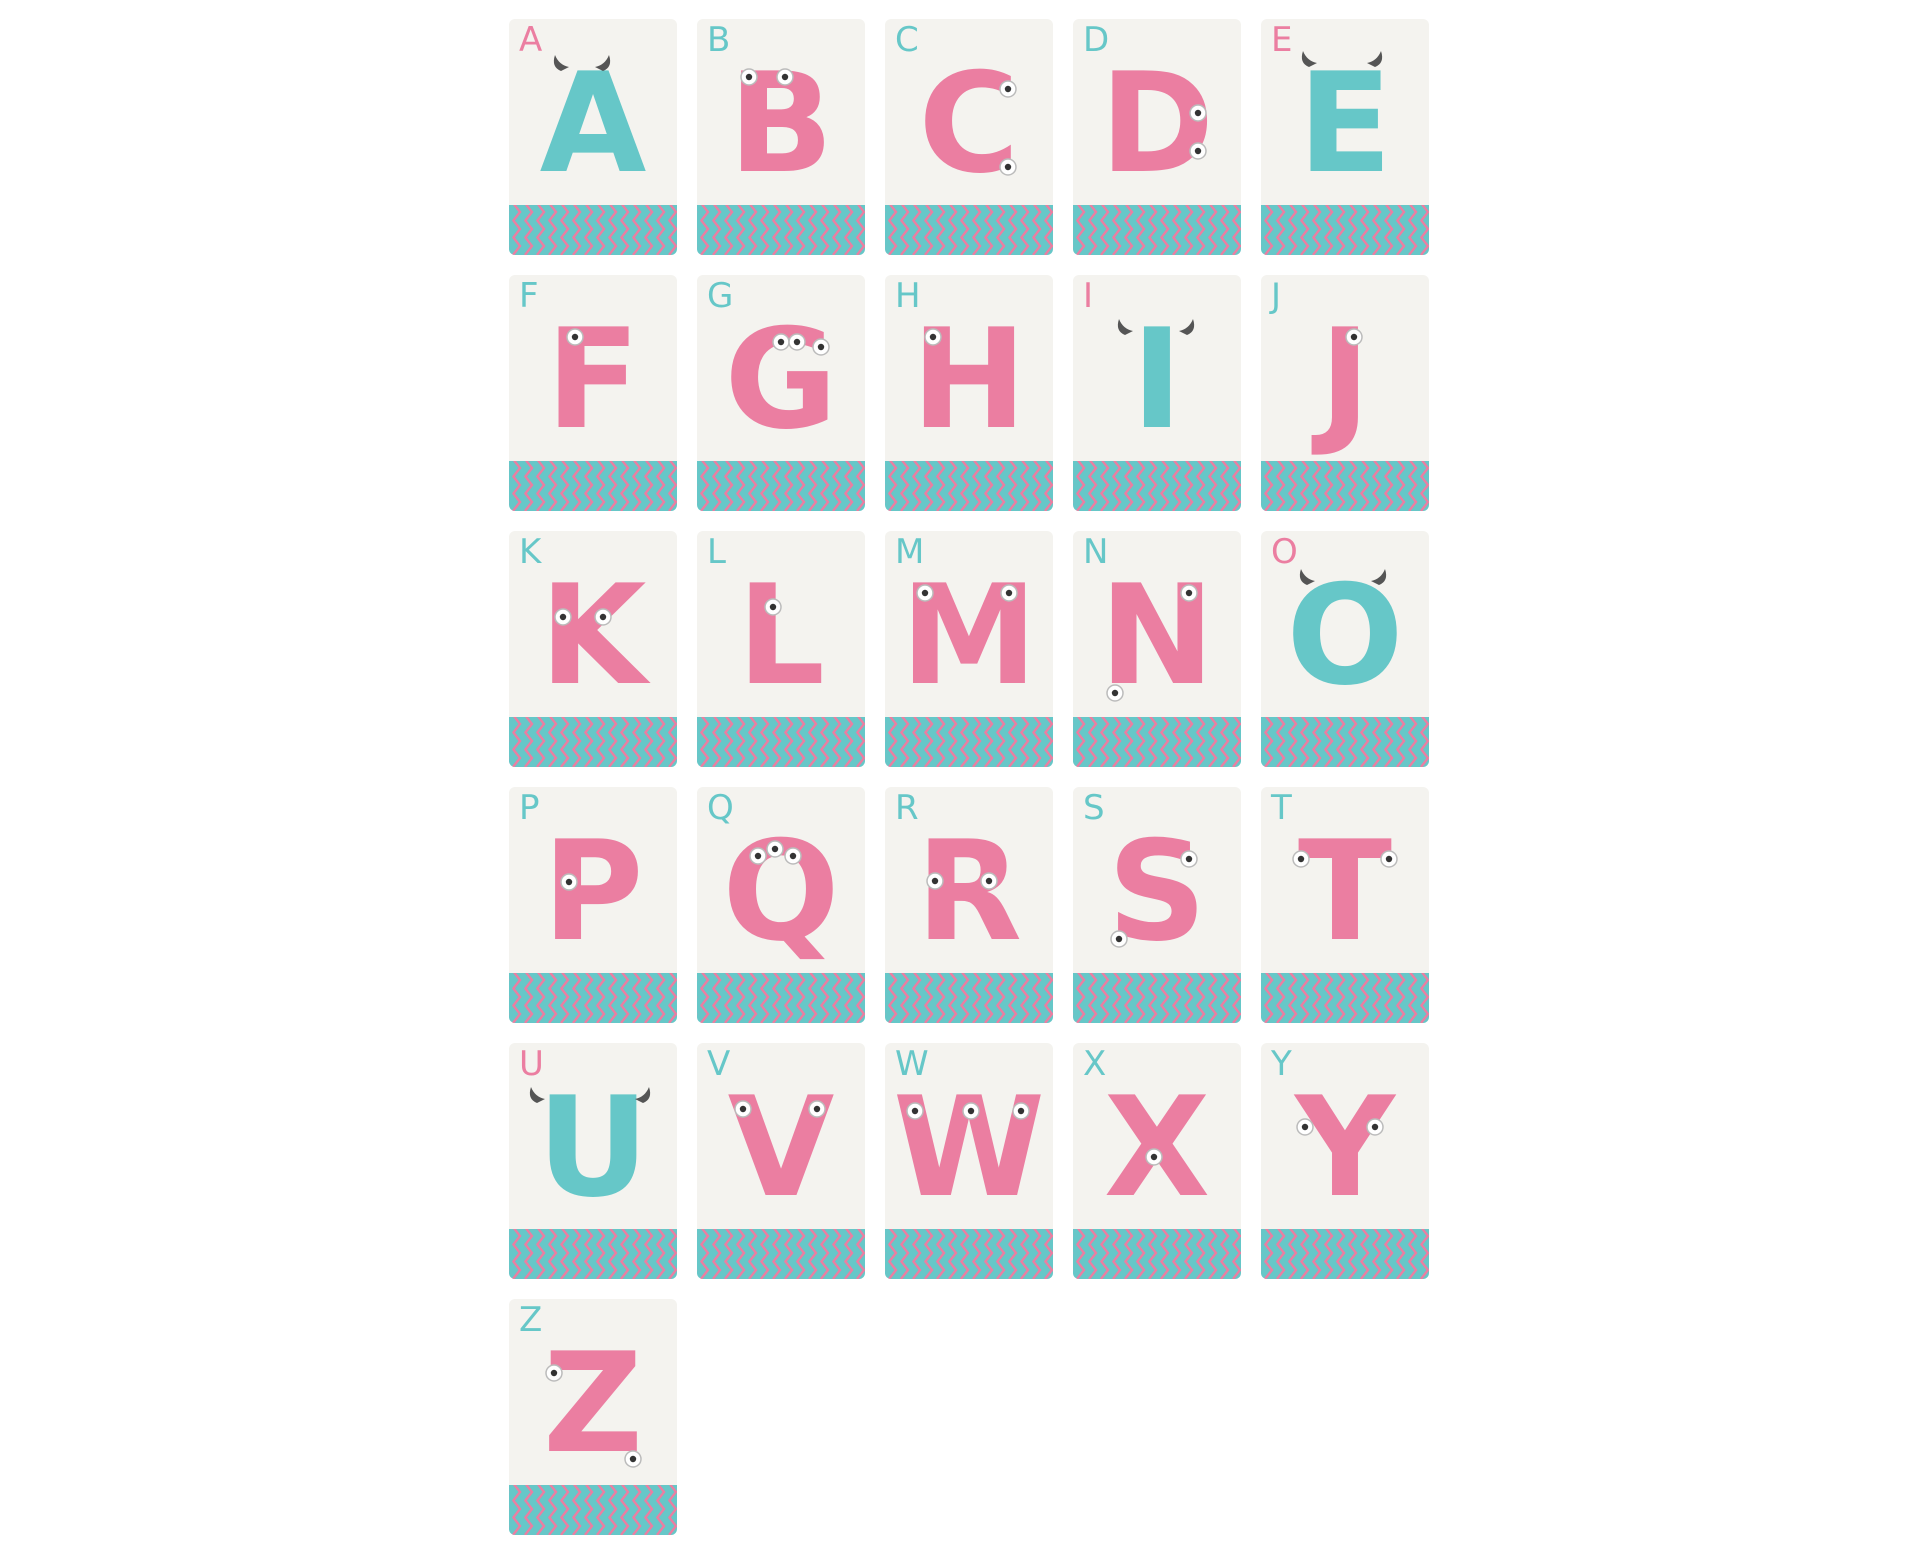 This screenshot has width=1920, height=1544. What do you see at coordinates (1157, 1147) in the screenshot?
I see `monster-letter: X` at bounding box center [1157, 1147].